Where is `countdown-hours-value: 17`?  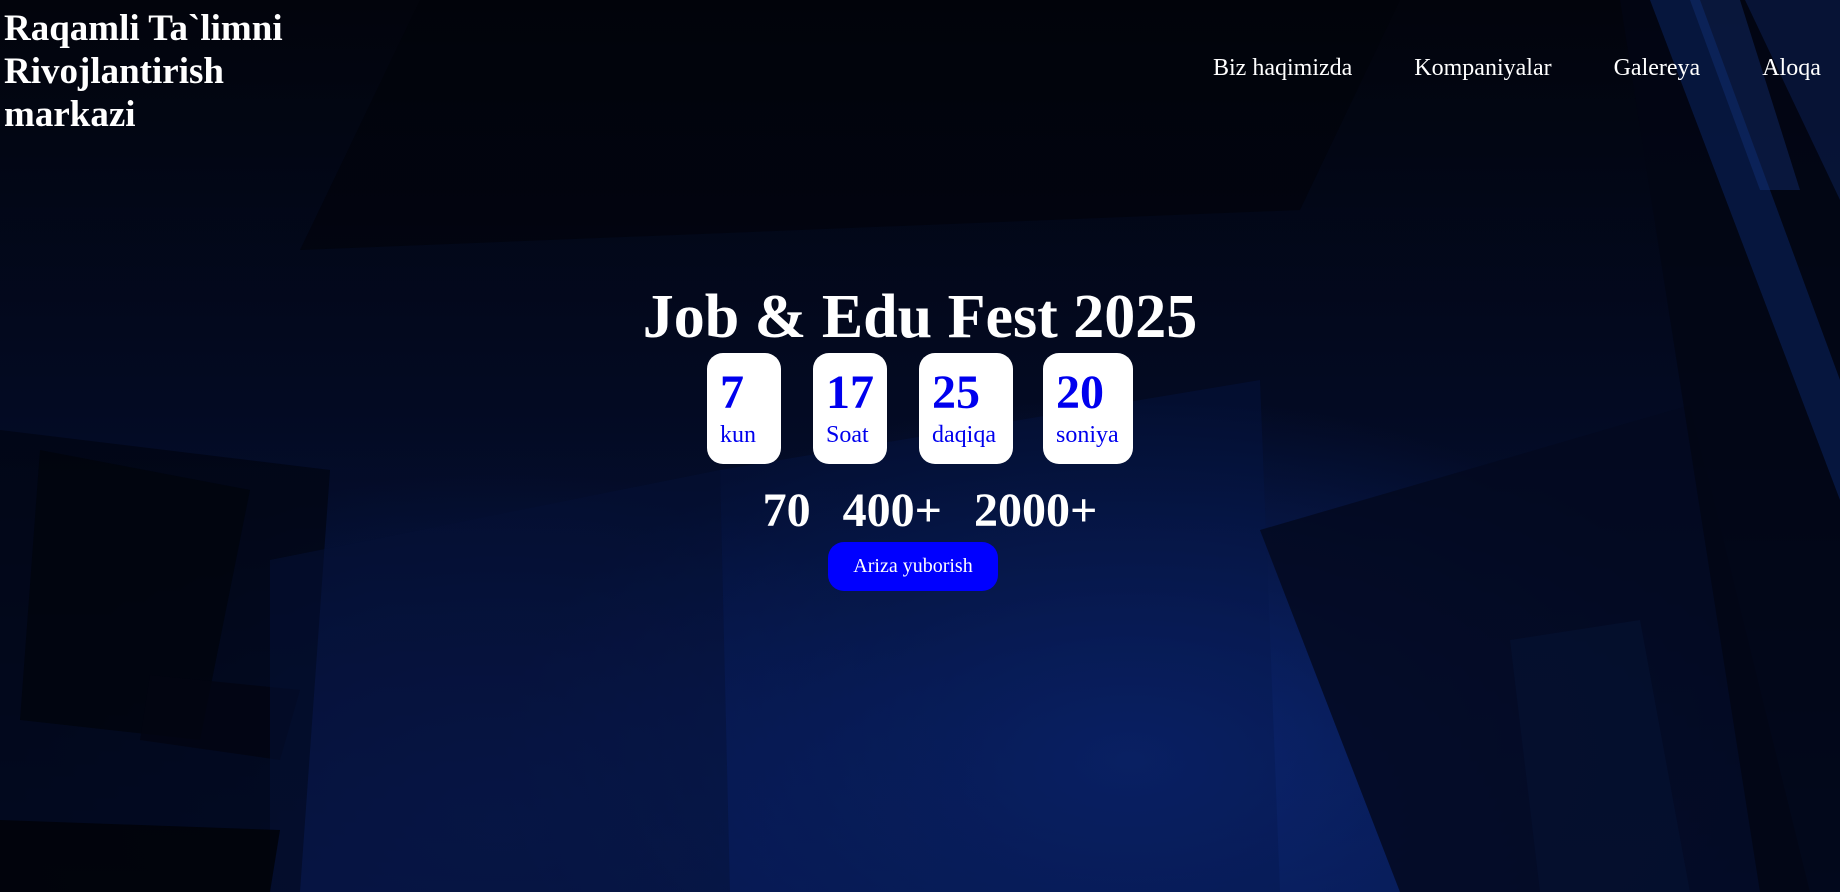 countdown-hours-value: 17 is located at coordinates (850, 392).